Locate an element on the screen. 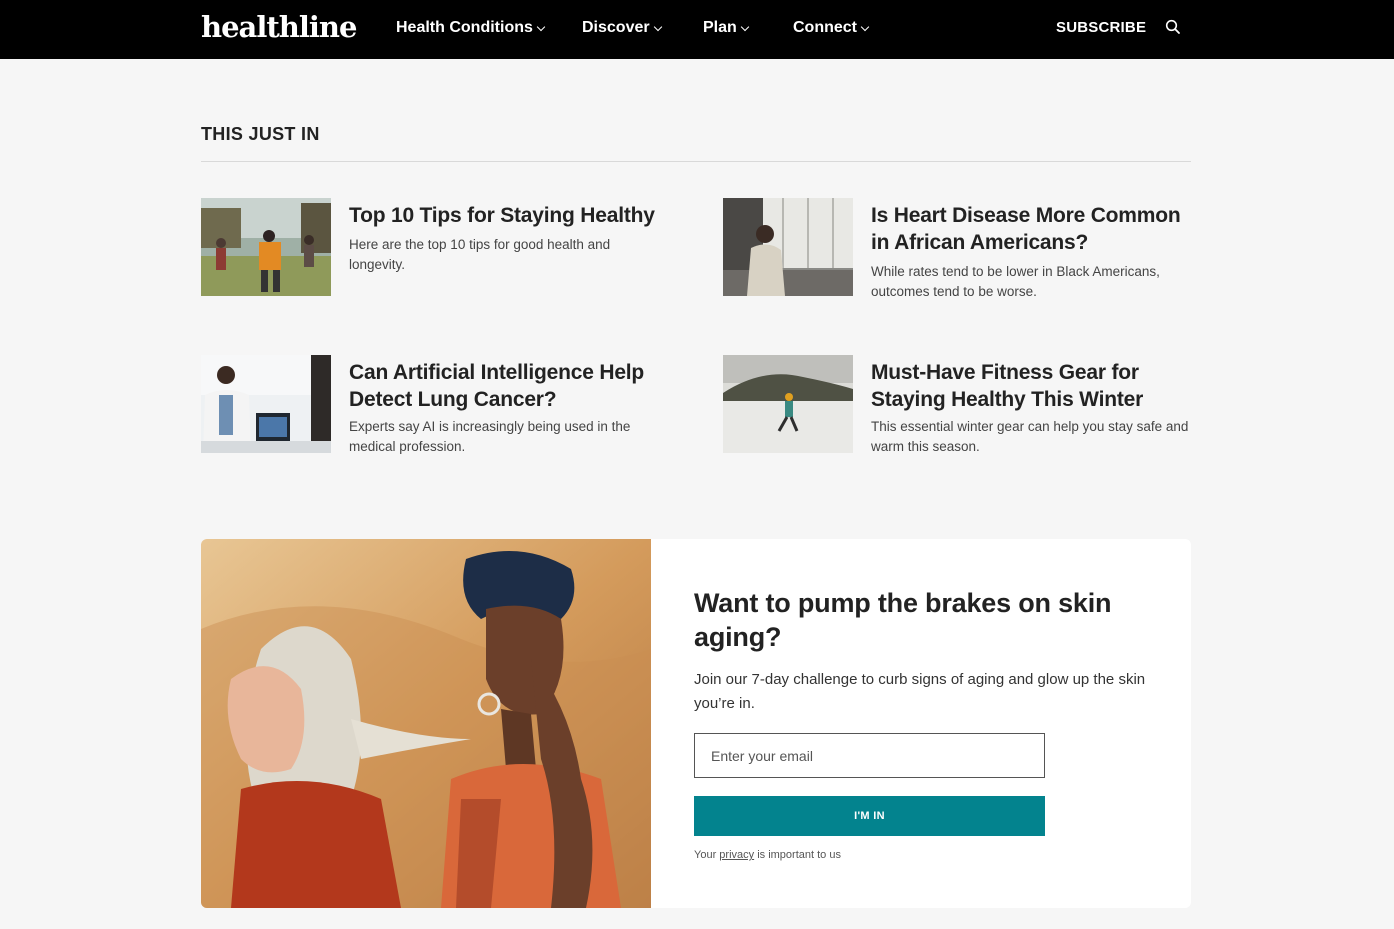  promo-title: Want to pump the brakes on skin aging? is located at coordinates (903, 620).